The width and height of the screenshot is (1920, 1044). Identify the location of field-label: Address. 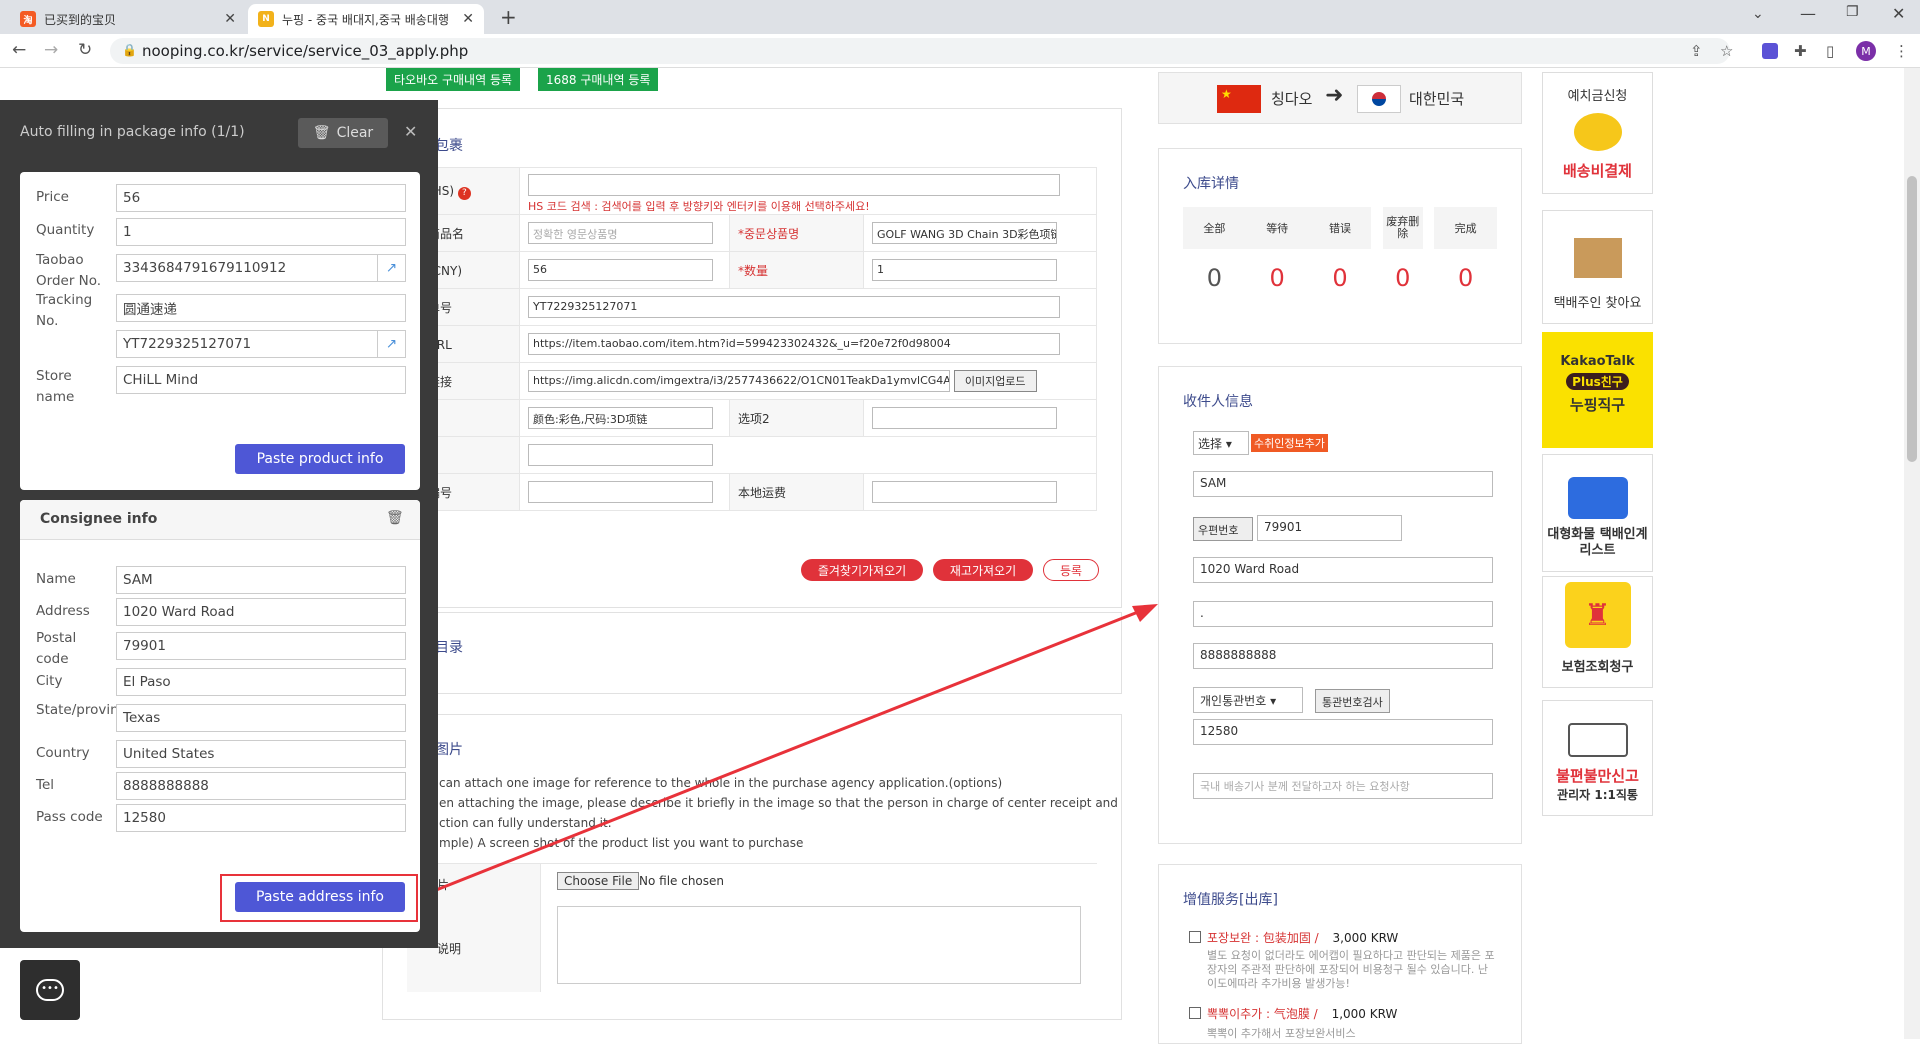
(63, 611).